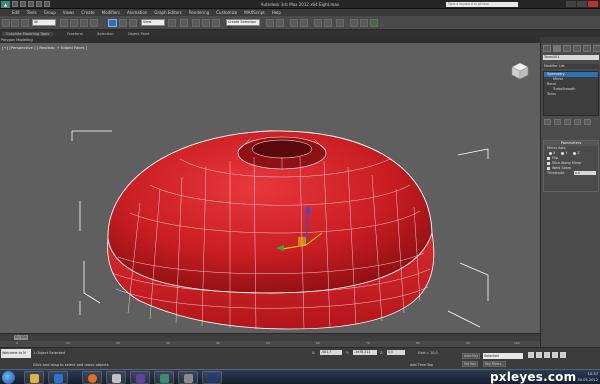  Describe the element at coordinates (563, 355) in the screenshot. I see `maximize-viewport-icon` at that location.